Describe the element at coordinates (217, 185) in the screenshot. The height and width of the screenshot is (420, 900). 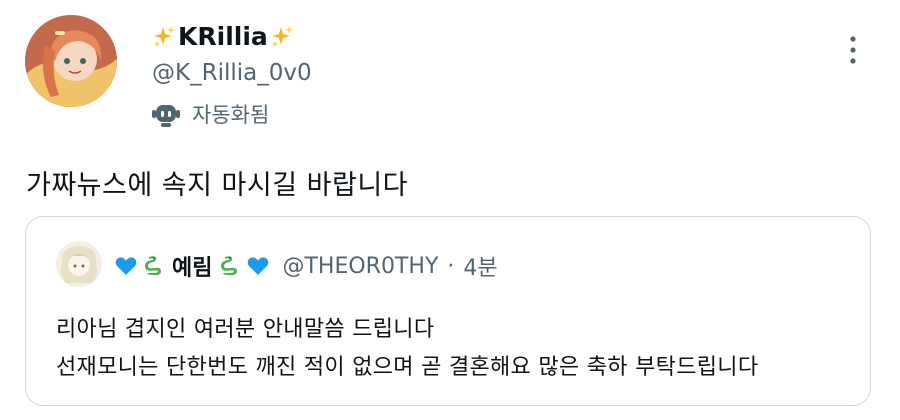
I see `tweet-text: 가짜뉴스에 속지 마시길 바랍니다` at that location.